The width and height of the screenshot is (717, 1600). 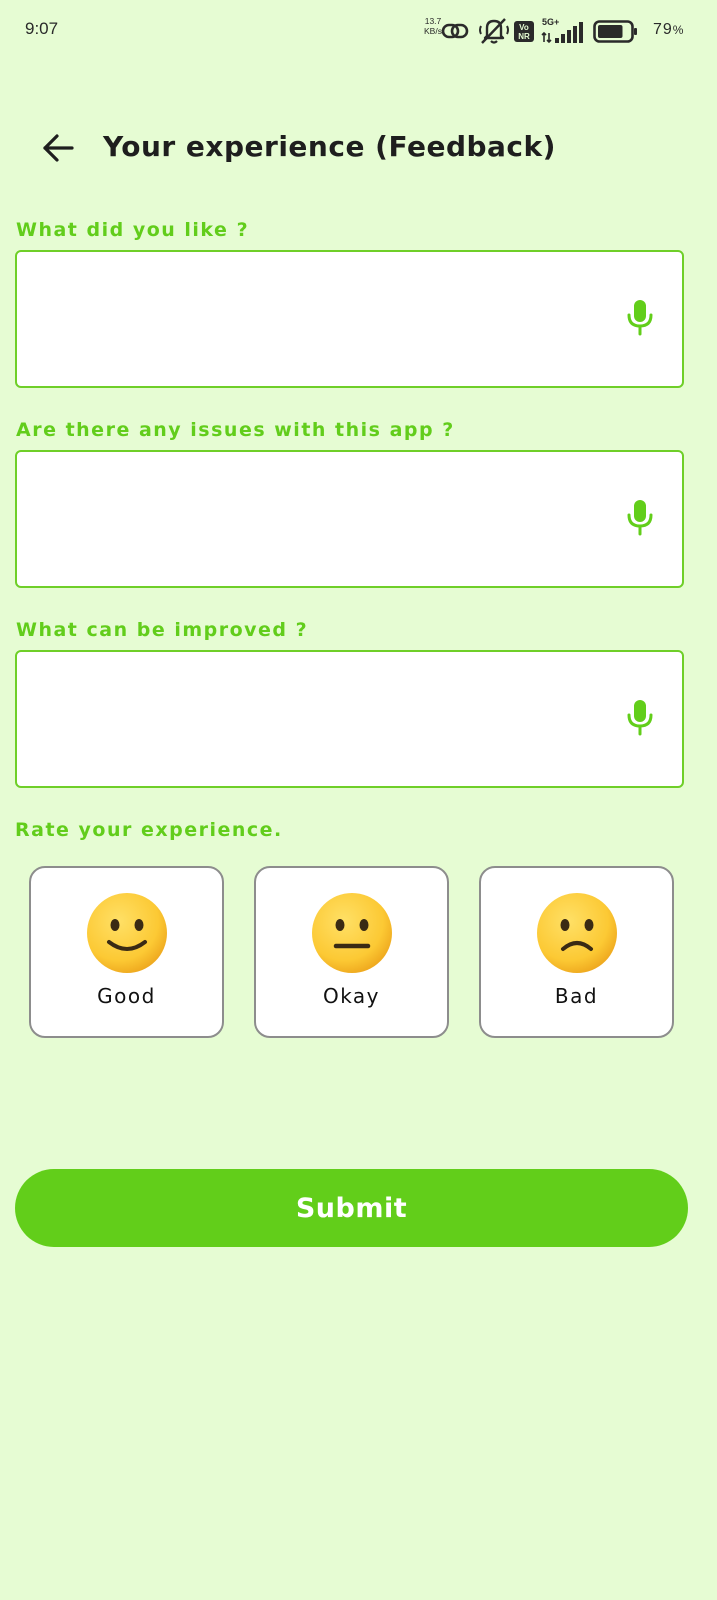 What do you see at coordinates (321, 520) in the screenshot?
I see `issues-input` at bounding box center [321, 520].